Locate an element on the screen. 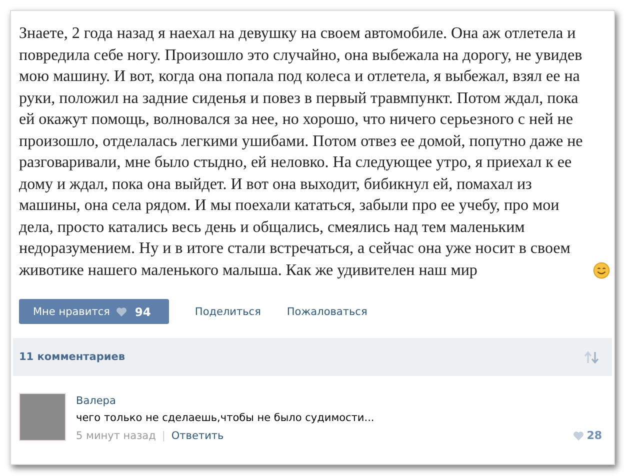 The height and width of the screenshot is (476, 625). comment-time: 5 минут назад is located at coordinates (116, 436).